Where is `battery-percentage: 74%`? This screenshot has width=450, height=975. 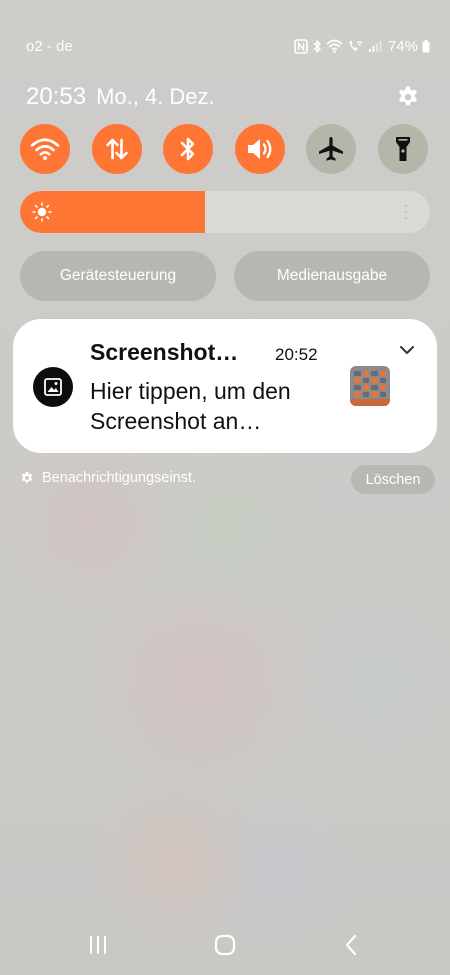
battery-percentage: 74% is located at coordinates (402, 46).